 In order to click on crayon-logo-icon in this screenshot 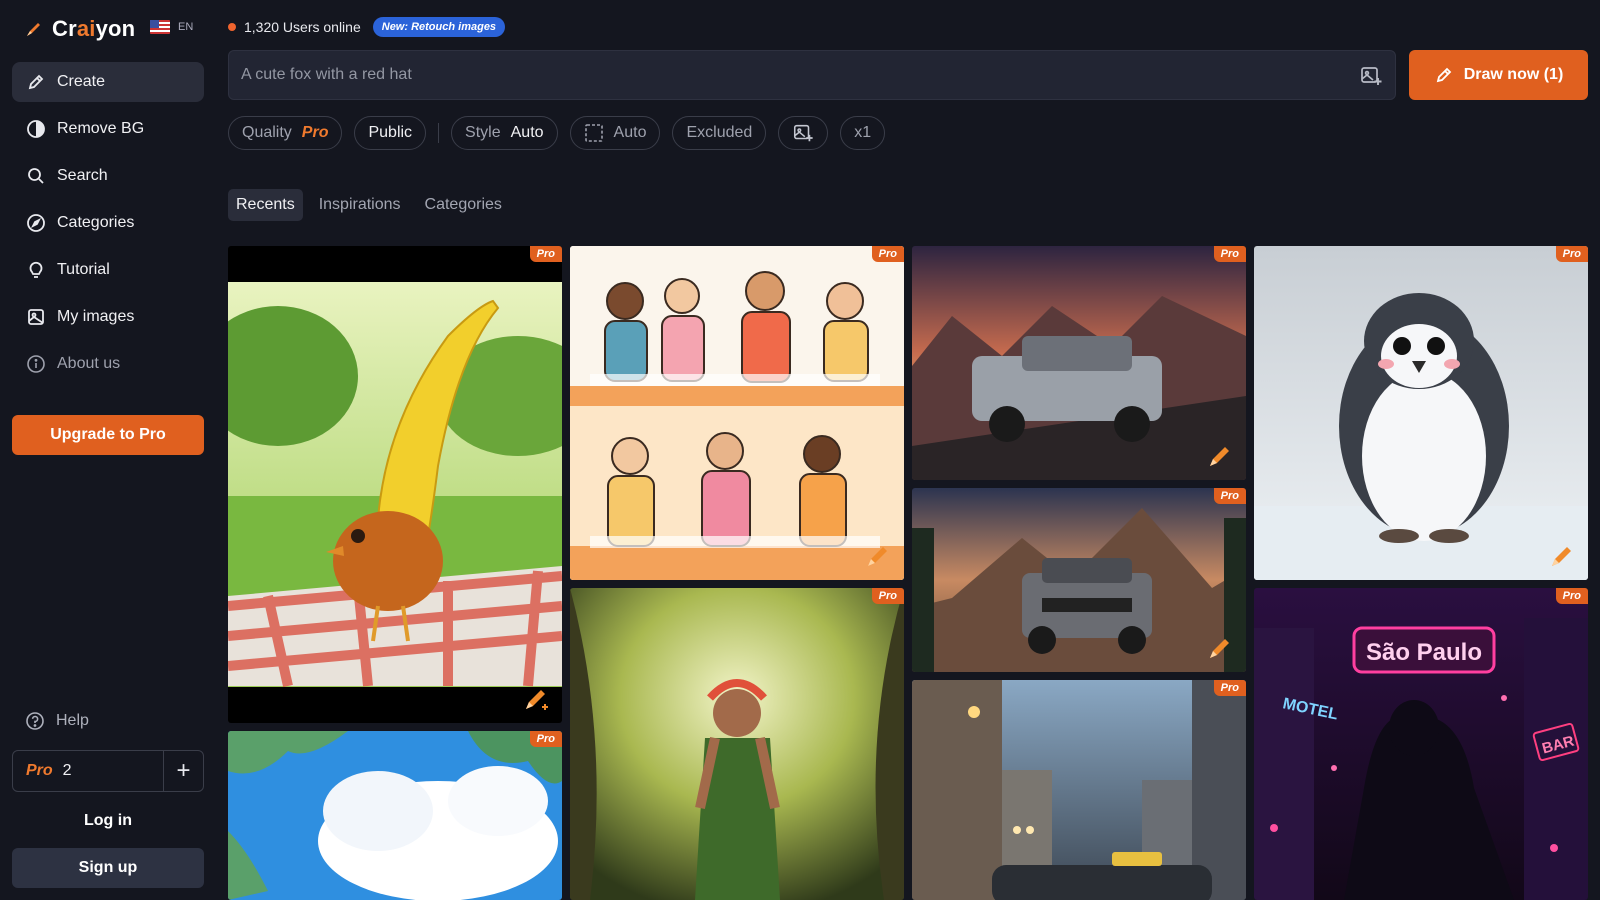, I will do `click(33, 29)`.